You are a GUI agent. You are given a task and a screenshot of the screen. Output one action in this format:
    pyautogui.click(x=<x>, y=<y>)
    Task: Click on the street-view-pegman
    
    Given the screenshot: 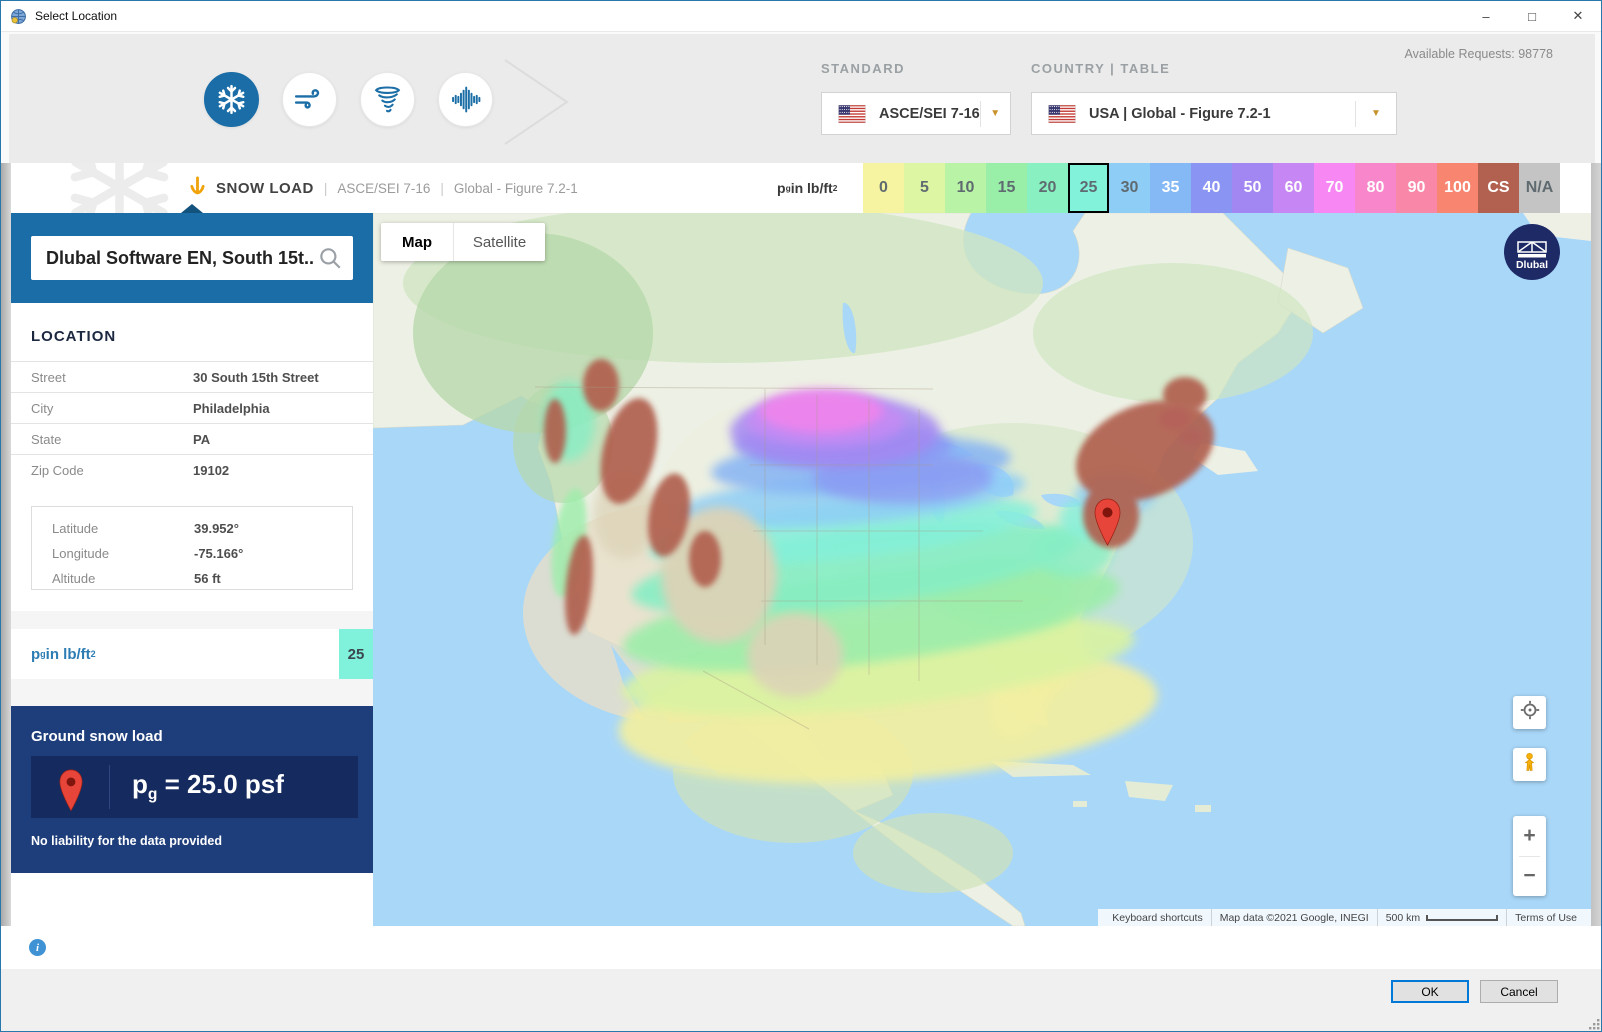 What is the action you would take?
    pyautogui.click(x=1529, y=764)
    